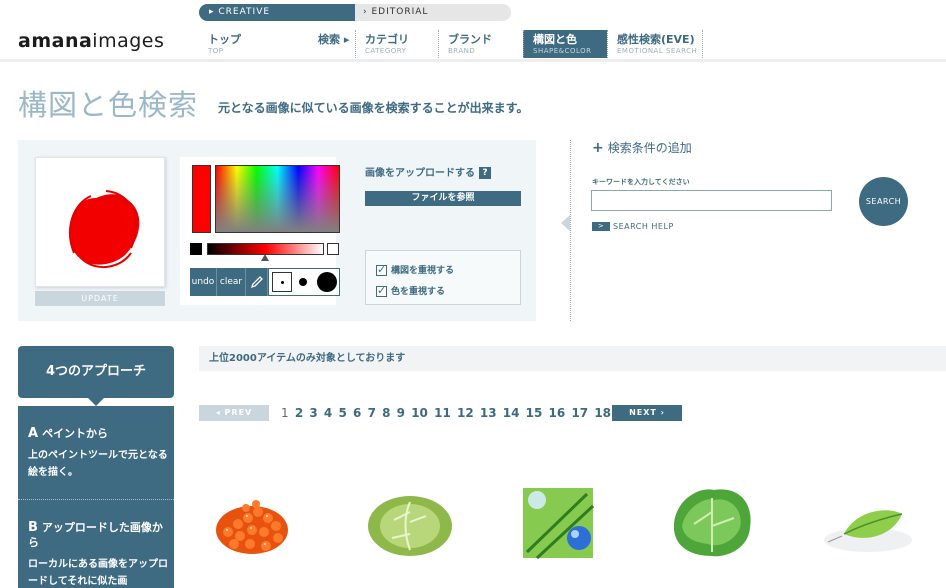  What do you see at coordinates (534, 413) in the screenshot?
I see `page-link: 15` at bounding box center [534, 413].